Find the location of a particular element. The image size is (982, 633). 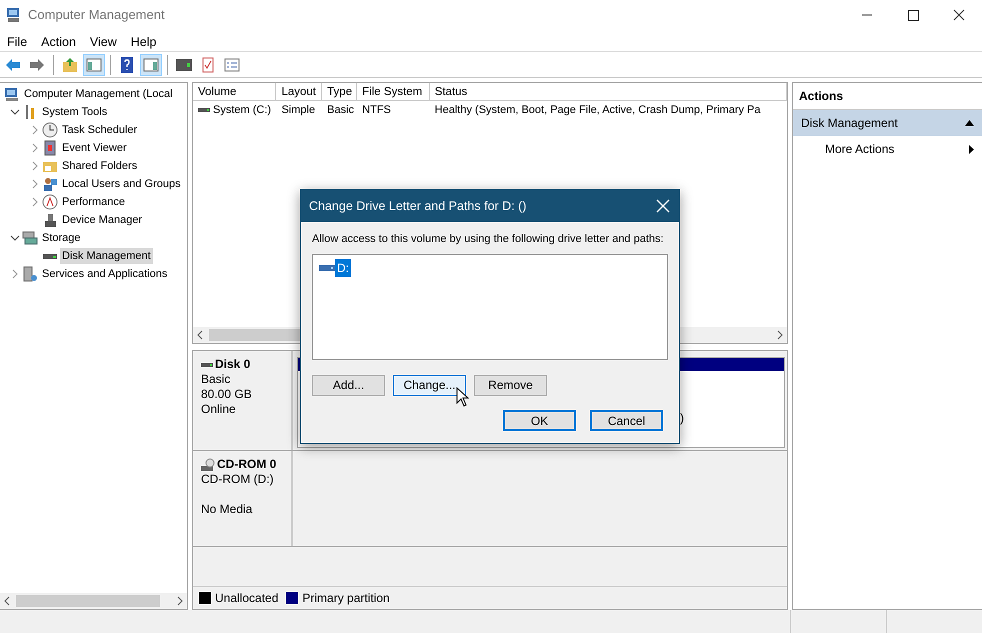

button: OK is located at coordinates (539, 420).